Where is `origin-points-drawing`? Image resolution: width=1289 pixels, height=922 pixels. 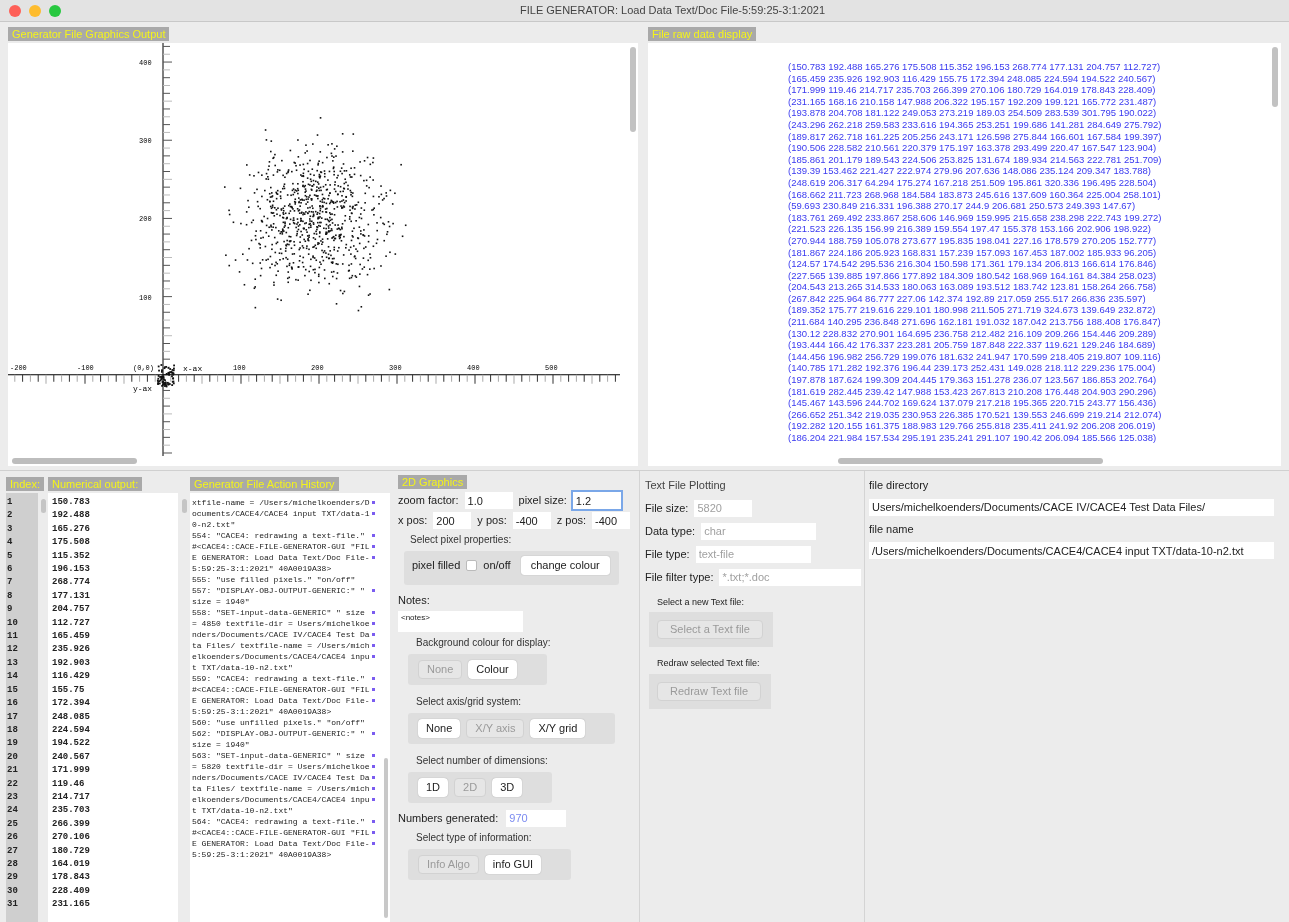 origin-points-drawing is located at coordinates (165, 376).